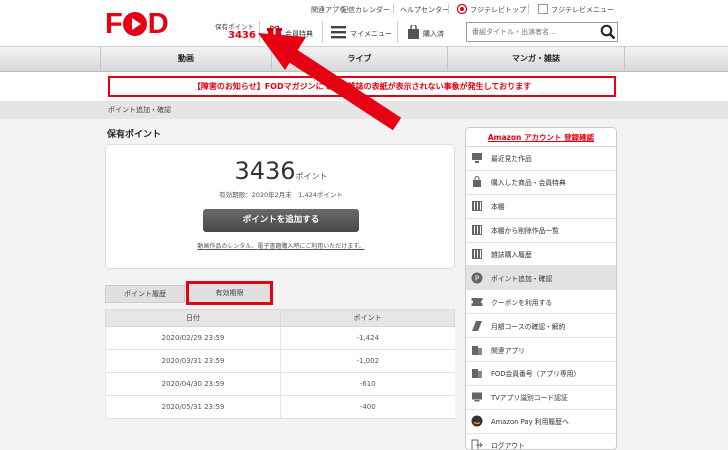 The height and width of the screenshot is (450, 728). I want to click on hamburger-menu-icon, so click(338, 32).